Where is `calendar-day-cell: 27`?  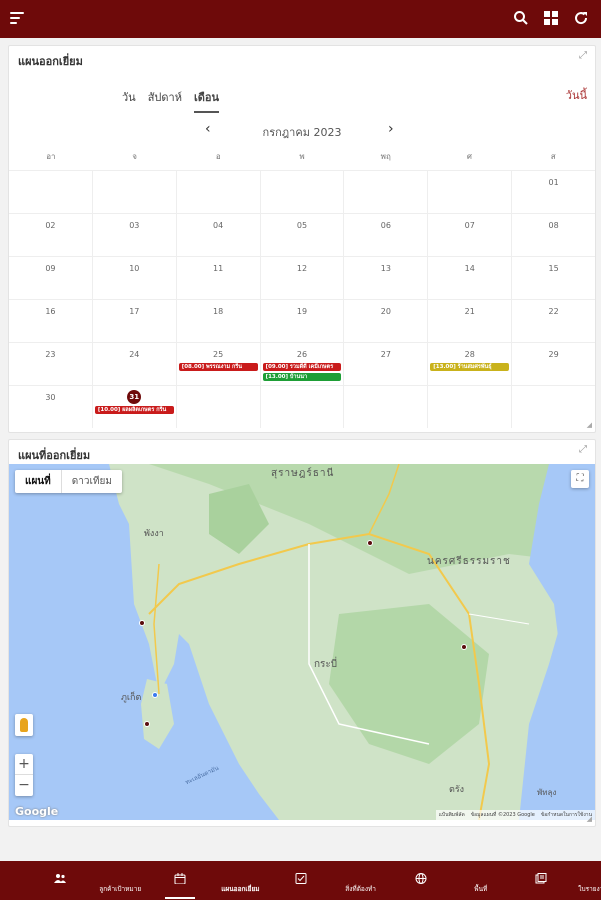 calendar-day-cell: 27 is located at coordinates (386, 364).